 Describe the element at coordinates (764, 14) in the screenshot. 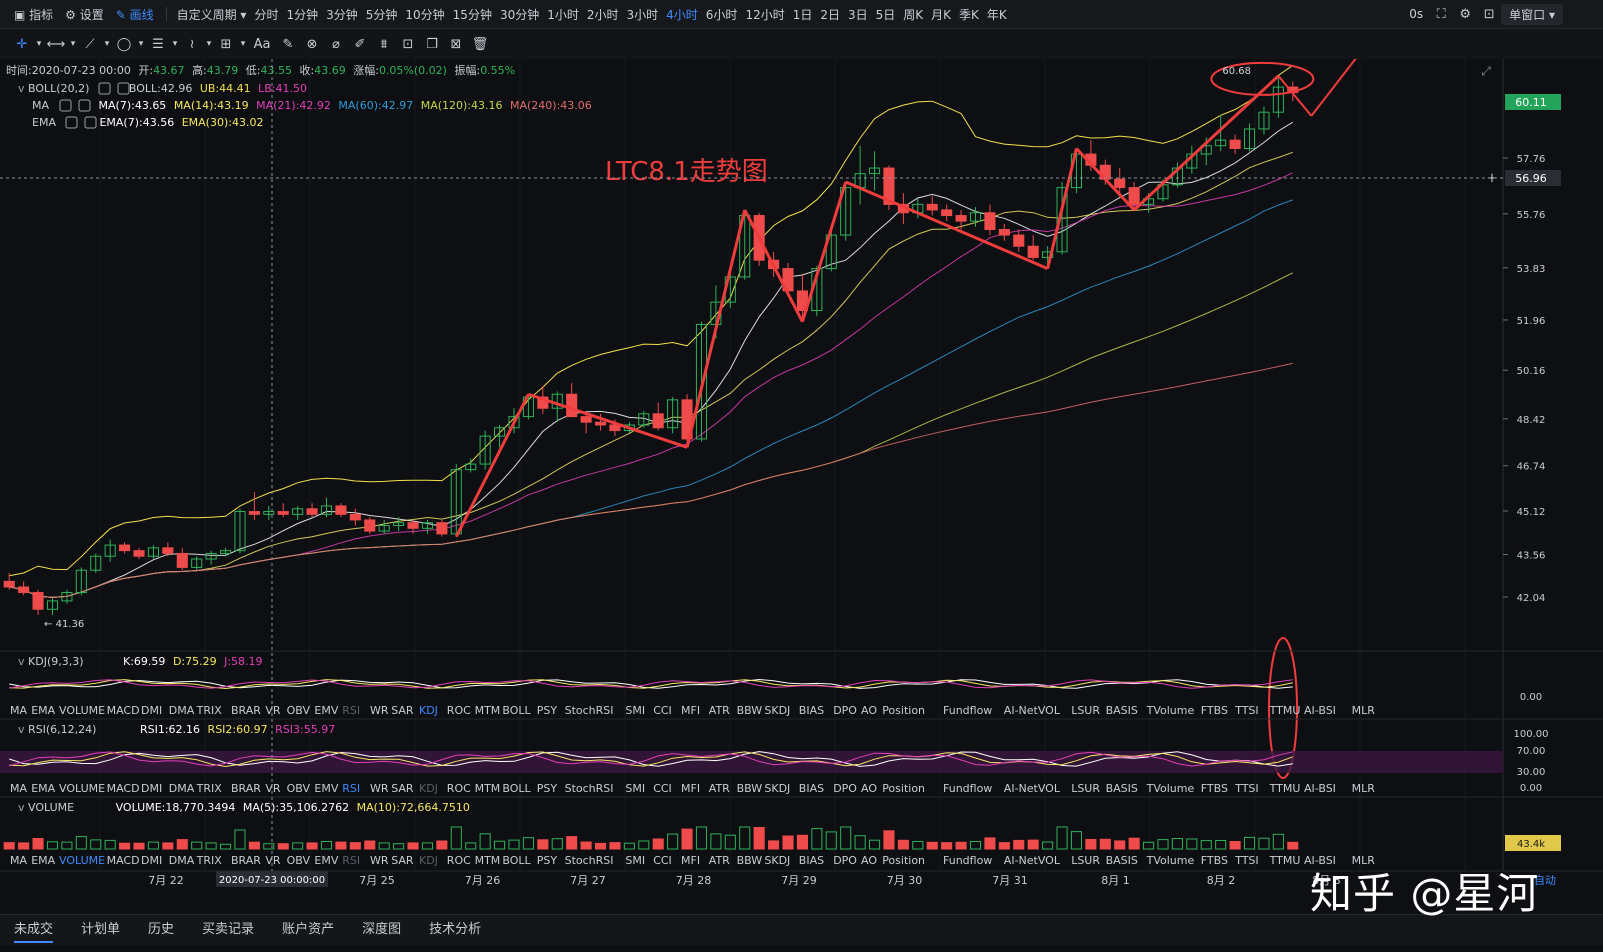

I see `period-13: 12小时` at that location.